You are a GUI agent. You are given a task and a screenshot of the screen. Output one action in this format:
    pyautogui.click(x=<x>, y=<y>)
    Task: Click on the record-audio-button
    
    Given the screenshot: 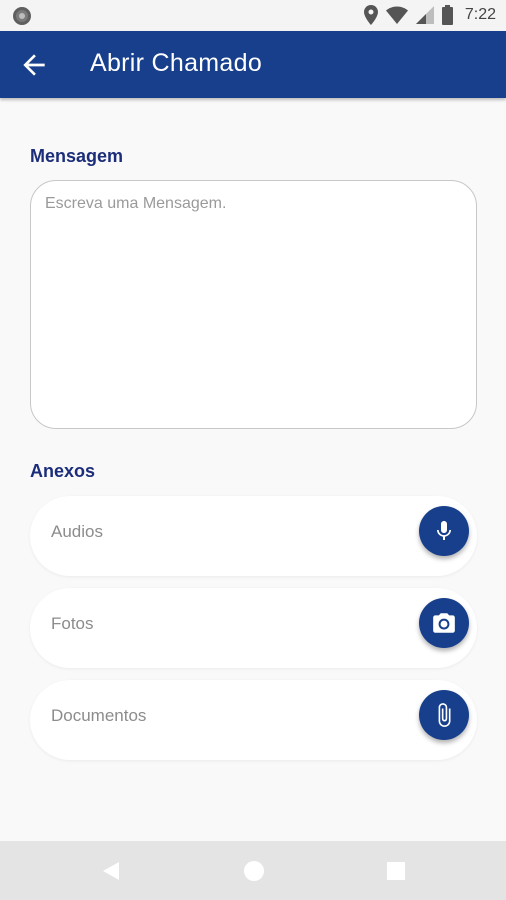 What is the action you would take?
    pyautogui.click(x=444, y=531)
    